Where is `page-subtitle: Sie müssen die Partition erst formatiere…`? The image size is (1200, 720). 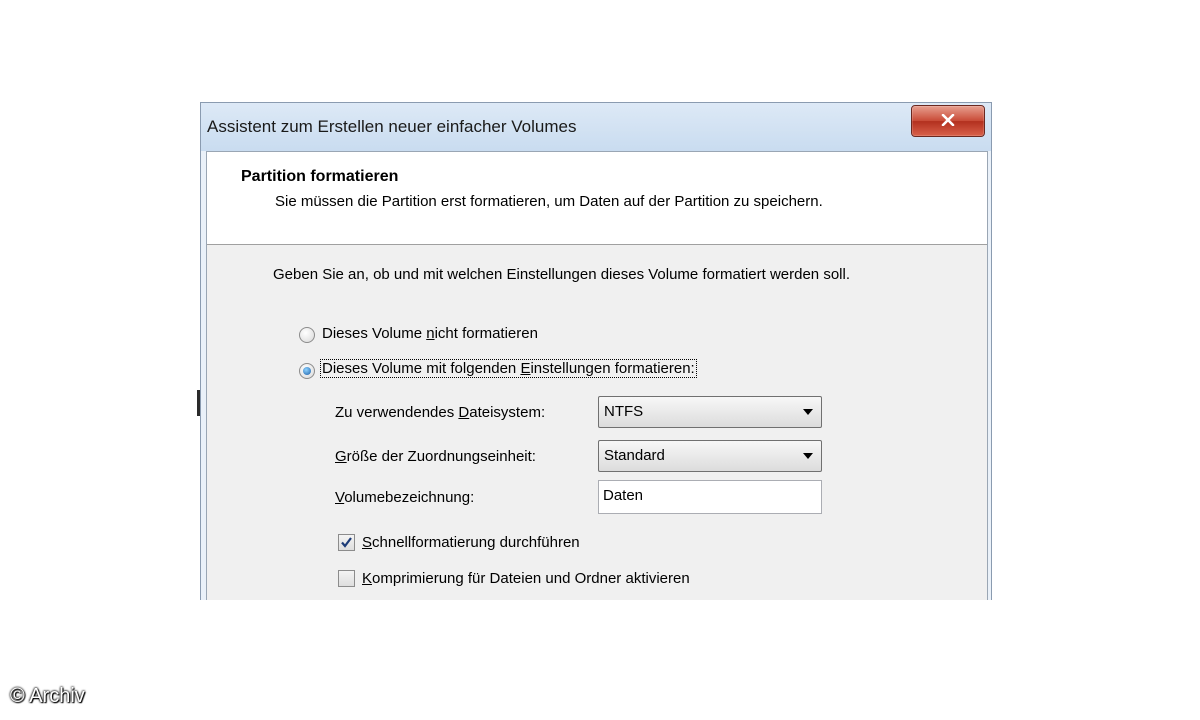 page-subtitle: Sie müssen die Partition erst formatiere… is located at coordinates (549, 201).